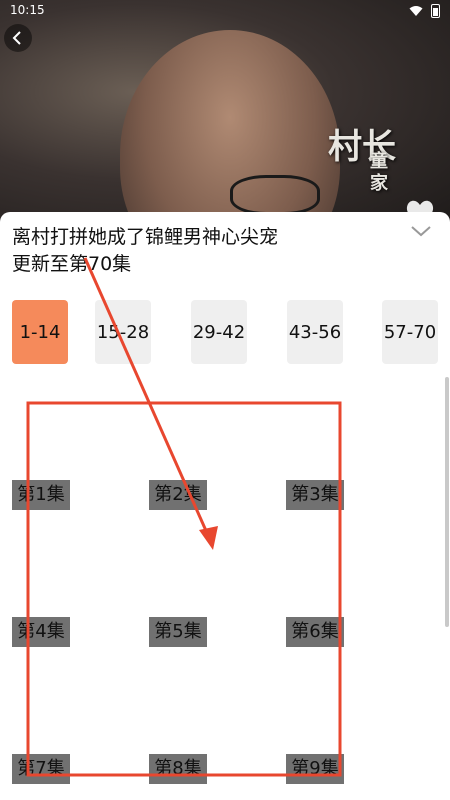  What do you see at coordinates (315, 495) in the screenshot?
I see `episode-item-3: 第3集` at bounding box center [315, 495].